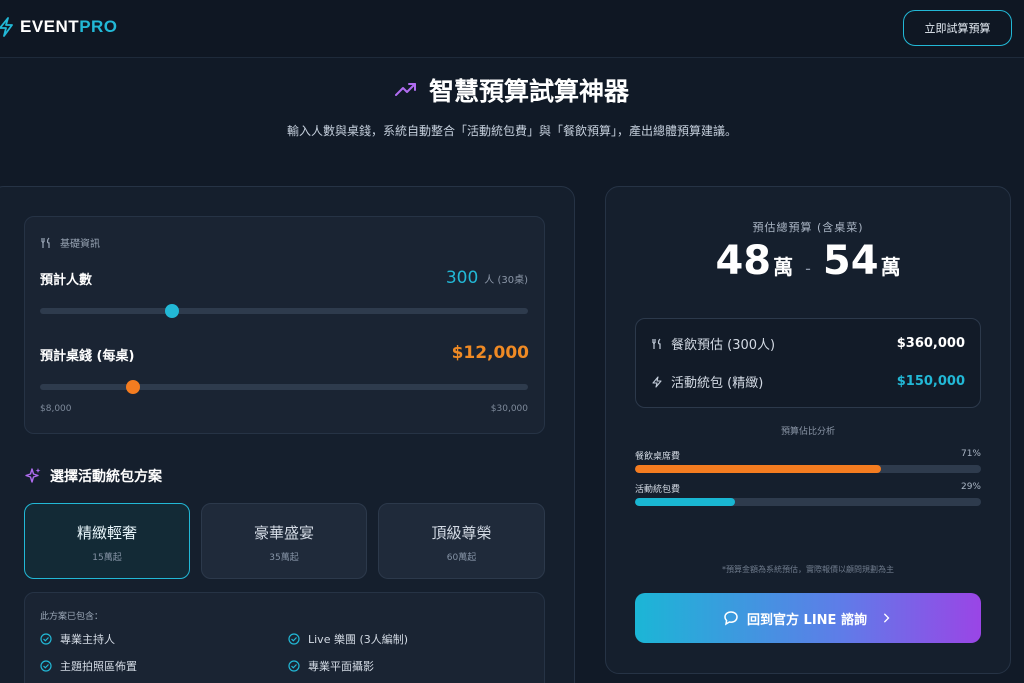 This screenshot has width=1024, height=683. Describe the element at coordinates (348, 639) in the screenshot. I see `included-item: Live 樂團 (3人編制)` at that location.